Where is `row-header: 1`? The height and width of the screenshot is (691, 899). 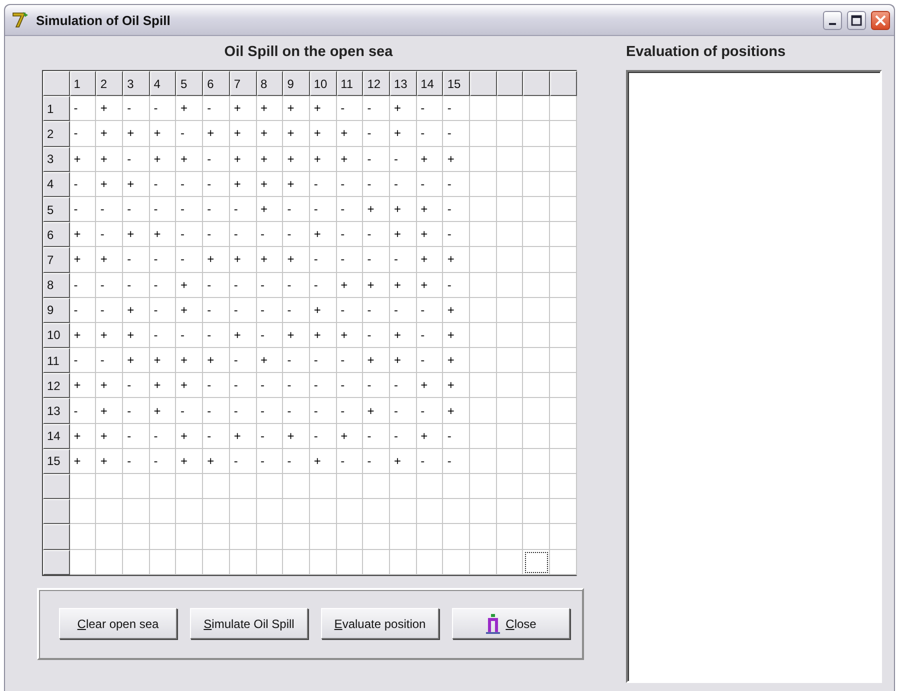
row-header: 1 is located at coordinates (56, 109).